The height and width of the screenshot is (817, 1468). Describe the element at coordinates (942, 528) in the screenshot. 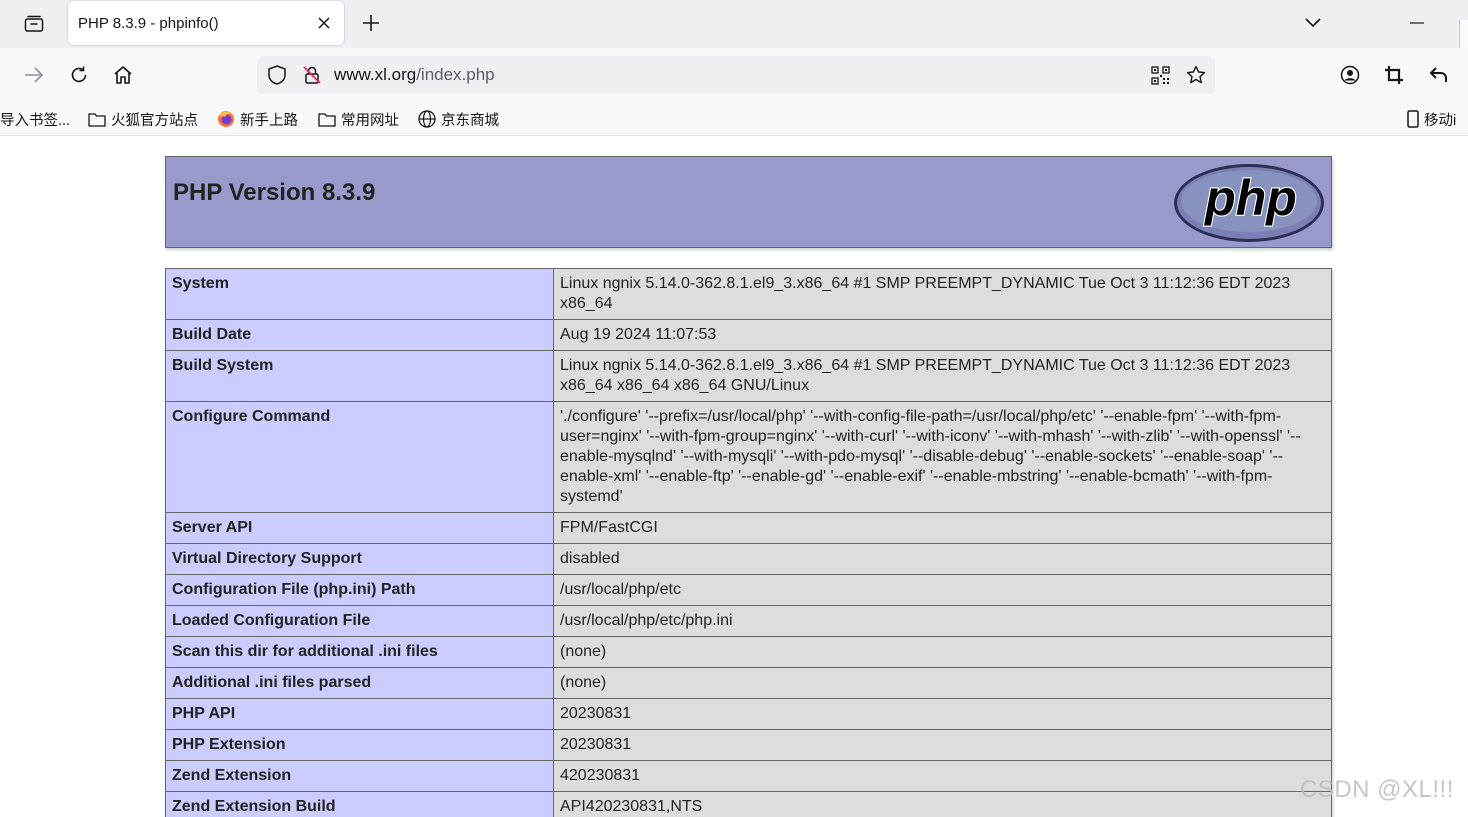

I see `row-value: FPM/FastCGI` at that location.